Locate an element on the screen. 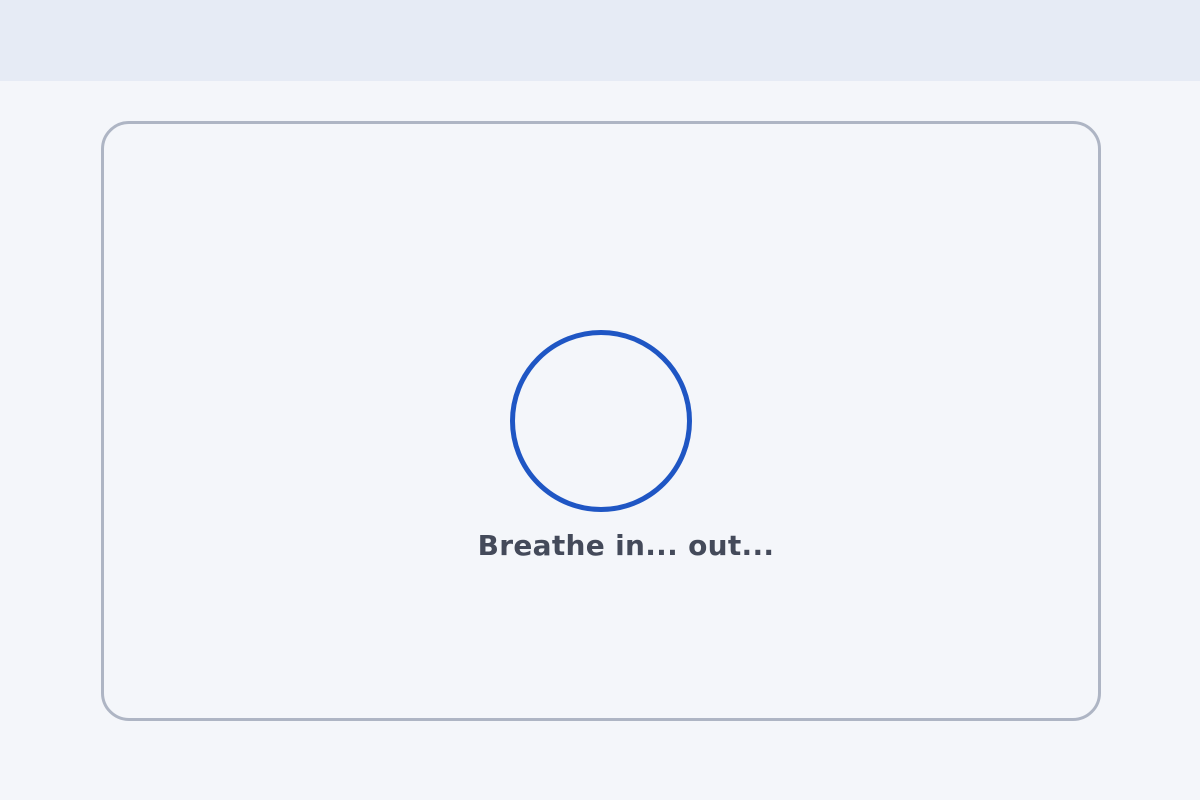 The image size is (1200, 800). breathing-circle is located at coordinates (601, 421).